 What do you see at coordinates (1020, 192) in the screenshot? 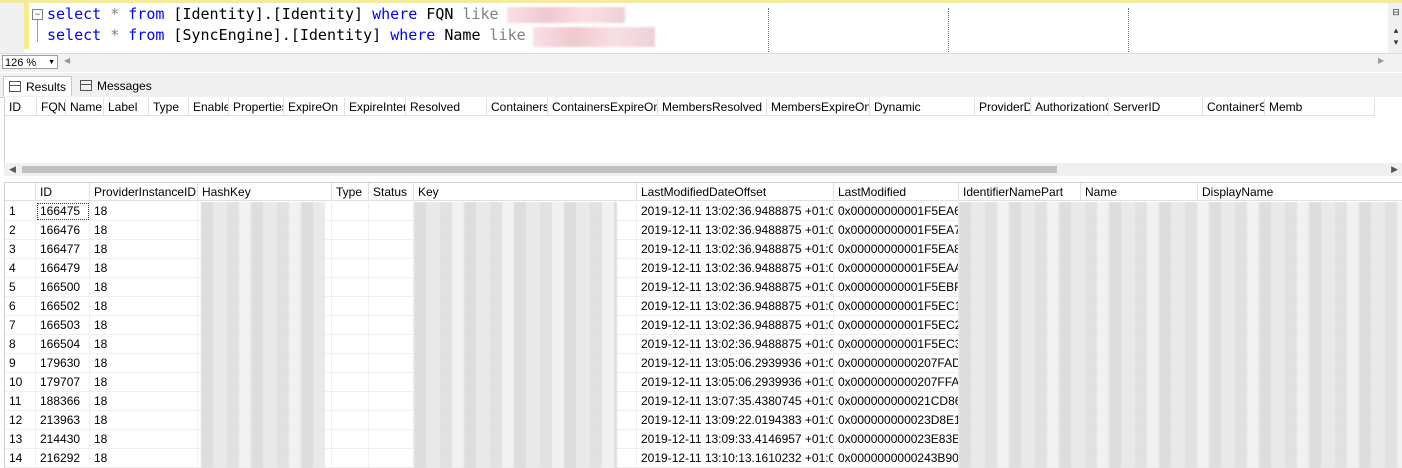
I see `column-header: IdentifierNamePart` at bounding box center [1020, 192].